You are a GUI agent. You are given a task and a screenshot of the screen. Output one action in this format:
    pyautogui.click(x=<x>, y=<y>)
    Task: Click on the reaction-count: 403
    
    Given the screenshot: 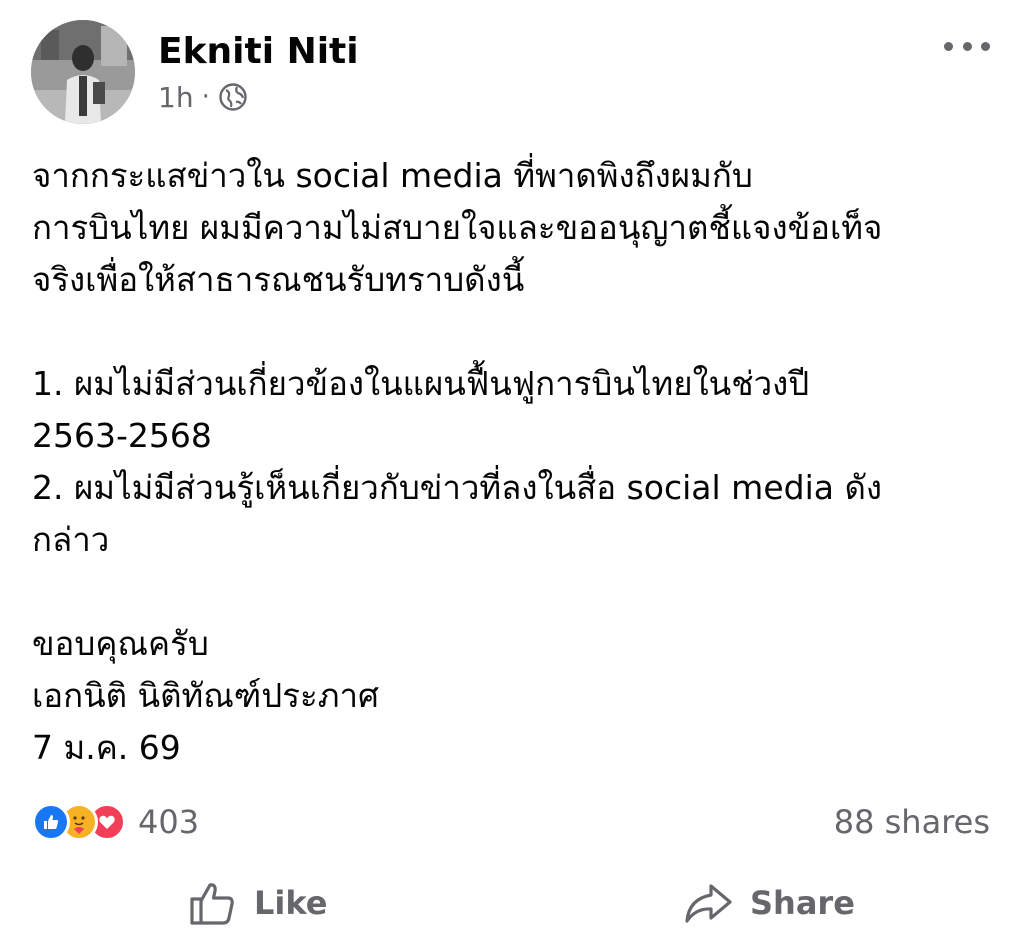 What is the action you would take?
    pyautogui.click(x=169, y=822)
    